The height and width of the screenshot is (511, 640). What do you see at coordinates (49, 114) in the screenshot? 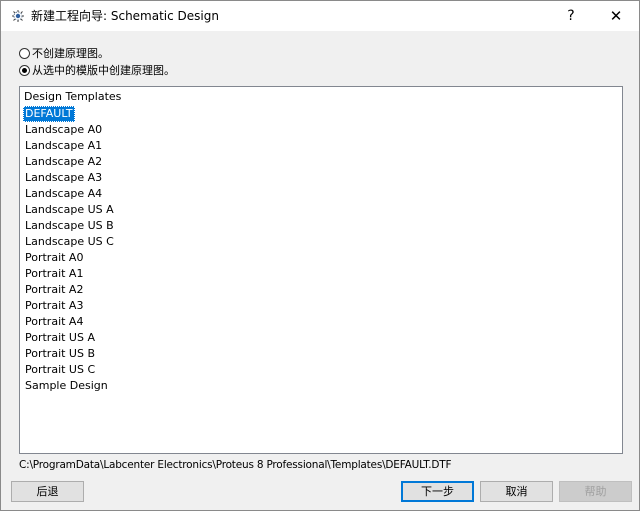
I see `template-item-label: DEFAULT` at bounding box center [49, 114].